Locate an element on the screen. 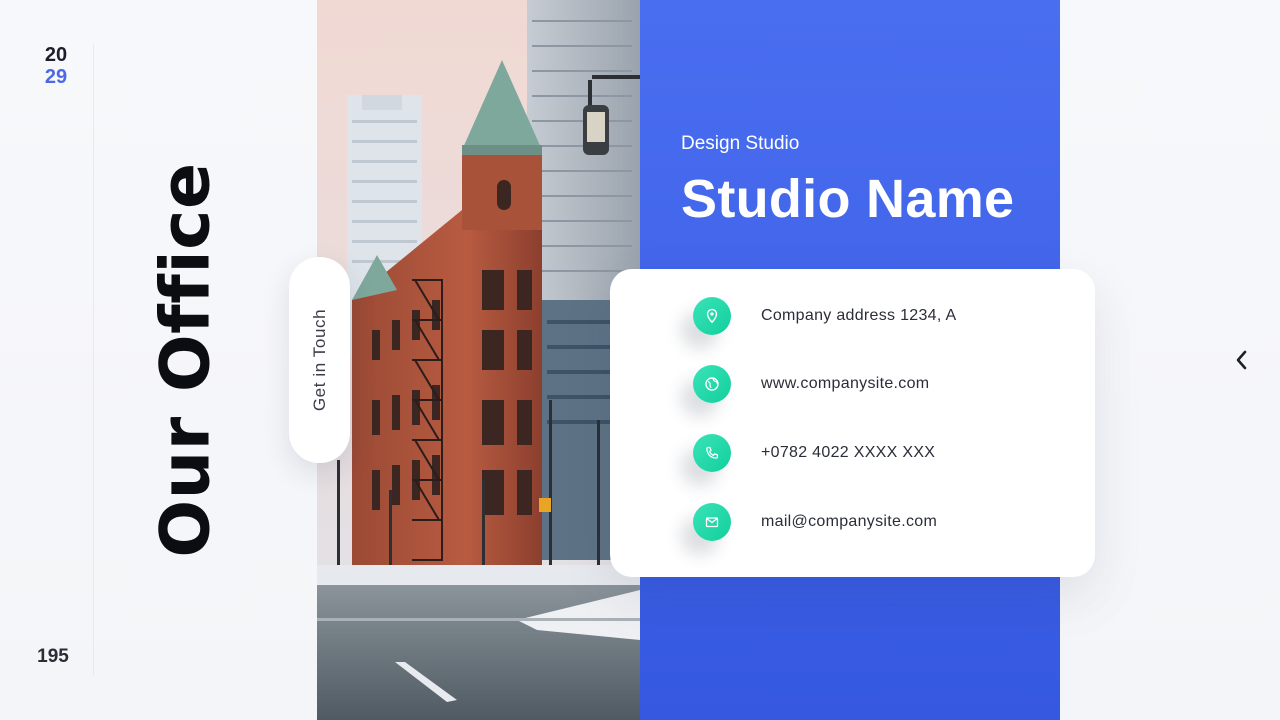  chevron-left-icon is located at coordinates (1242, 360).